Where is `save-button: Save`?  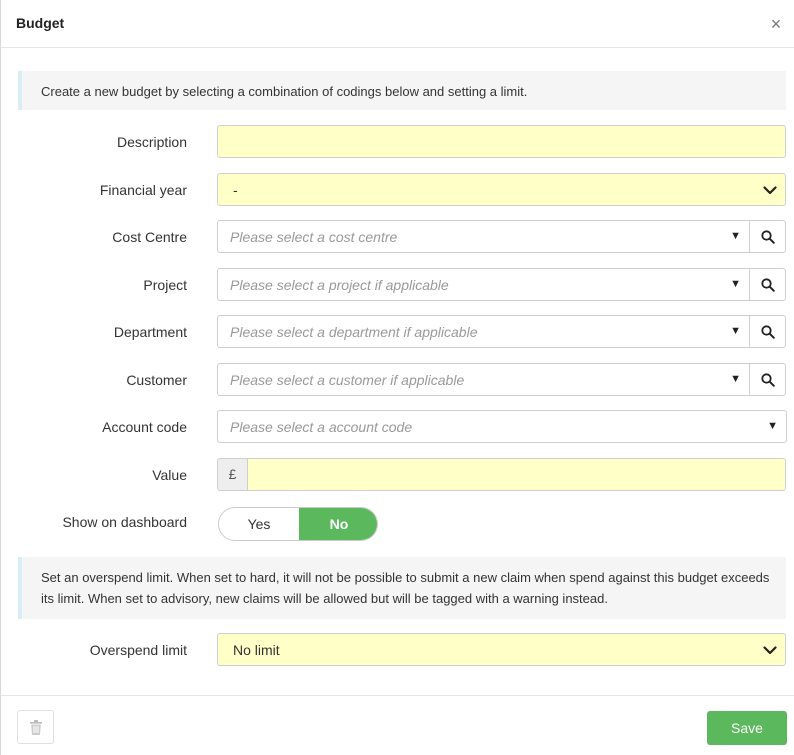
save-button: Save is located at coordinates (747, 728).